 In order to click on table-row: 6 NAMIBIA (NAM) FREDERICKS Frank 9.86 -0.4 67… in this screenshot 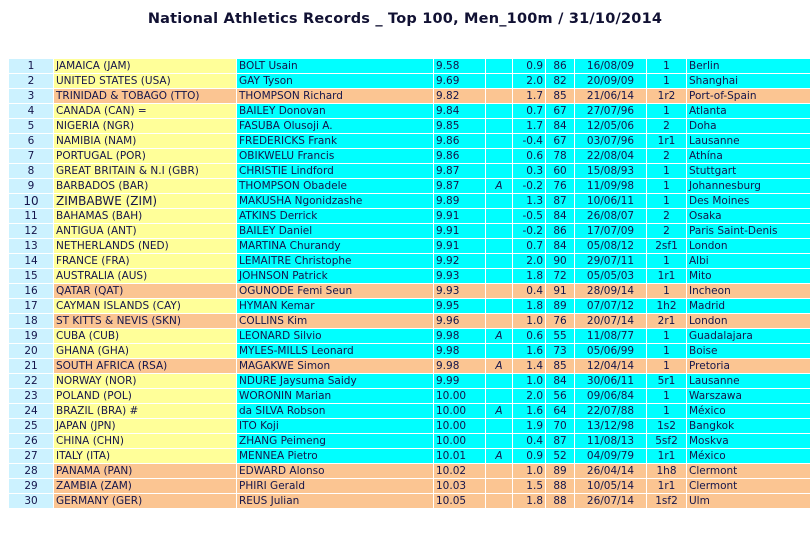, I will do `click(409, 141)`.